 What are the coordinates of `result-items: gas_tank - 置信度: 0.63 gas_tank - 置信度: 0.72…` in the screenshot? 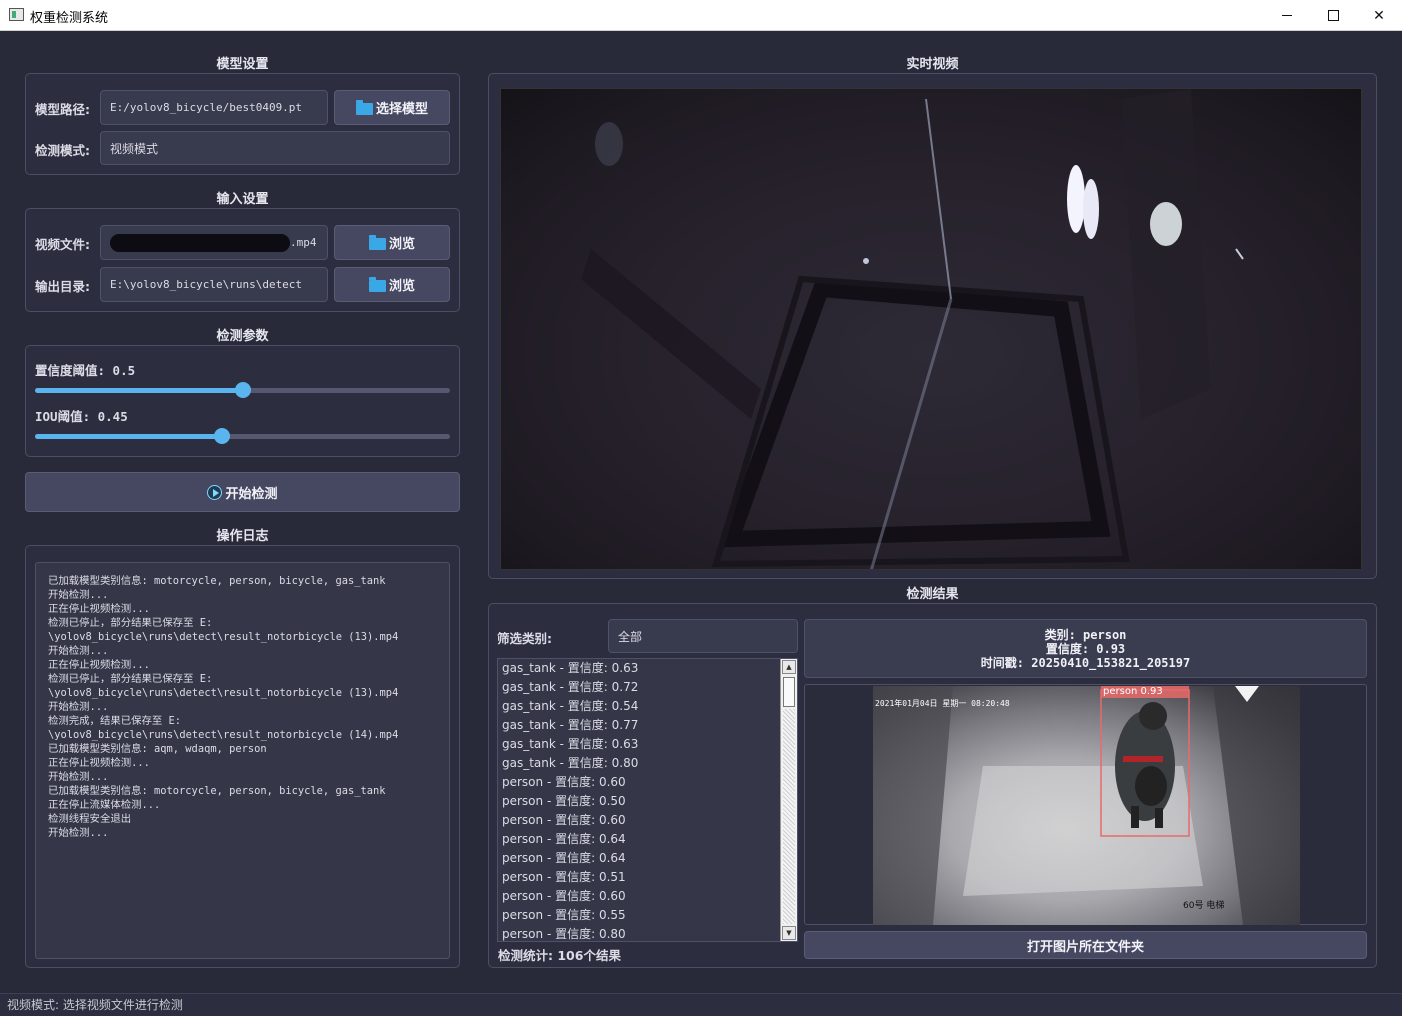 It's located at (647, 800).